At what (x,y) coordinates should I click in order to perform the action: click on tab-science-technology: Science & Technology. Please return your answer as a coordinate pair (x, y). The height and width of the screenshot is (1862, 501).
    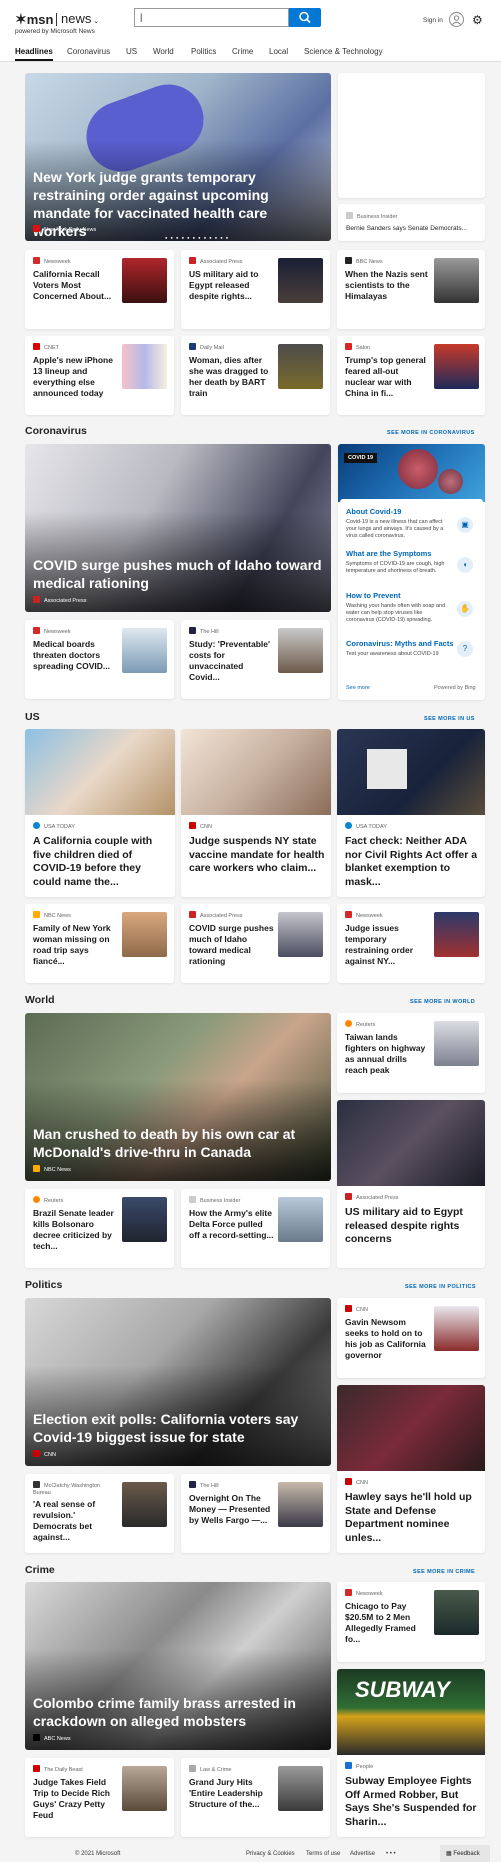
    Looking at the image, I should click on (343, 51).